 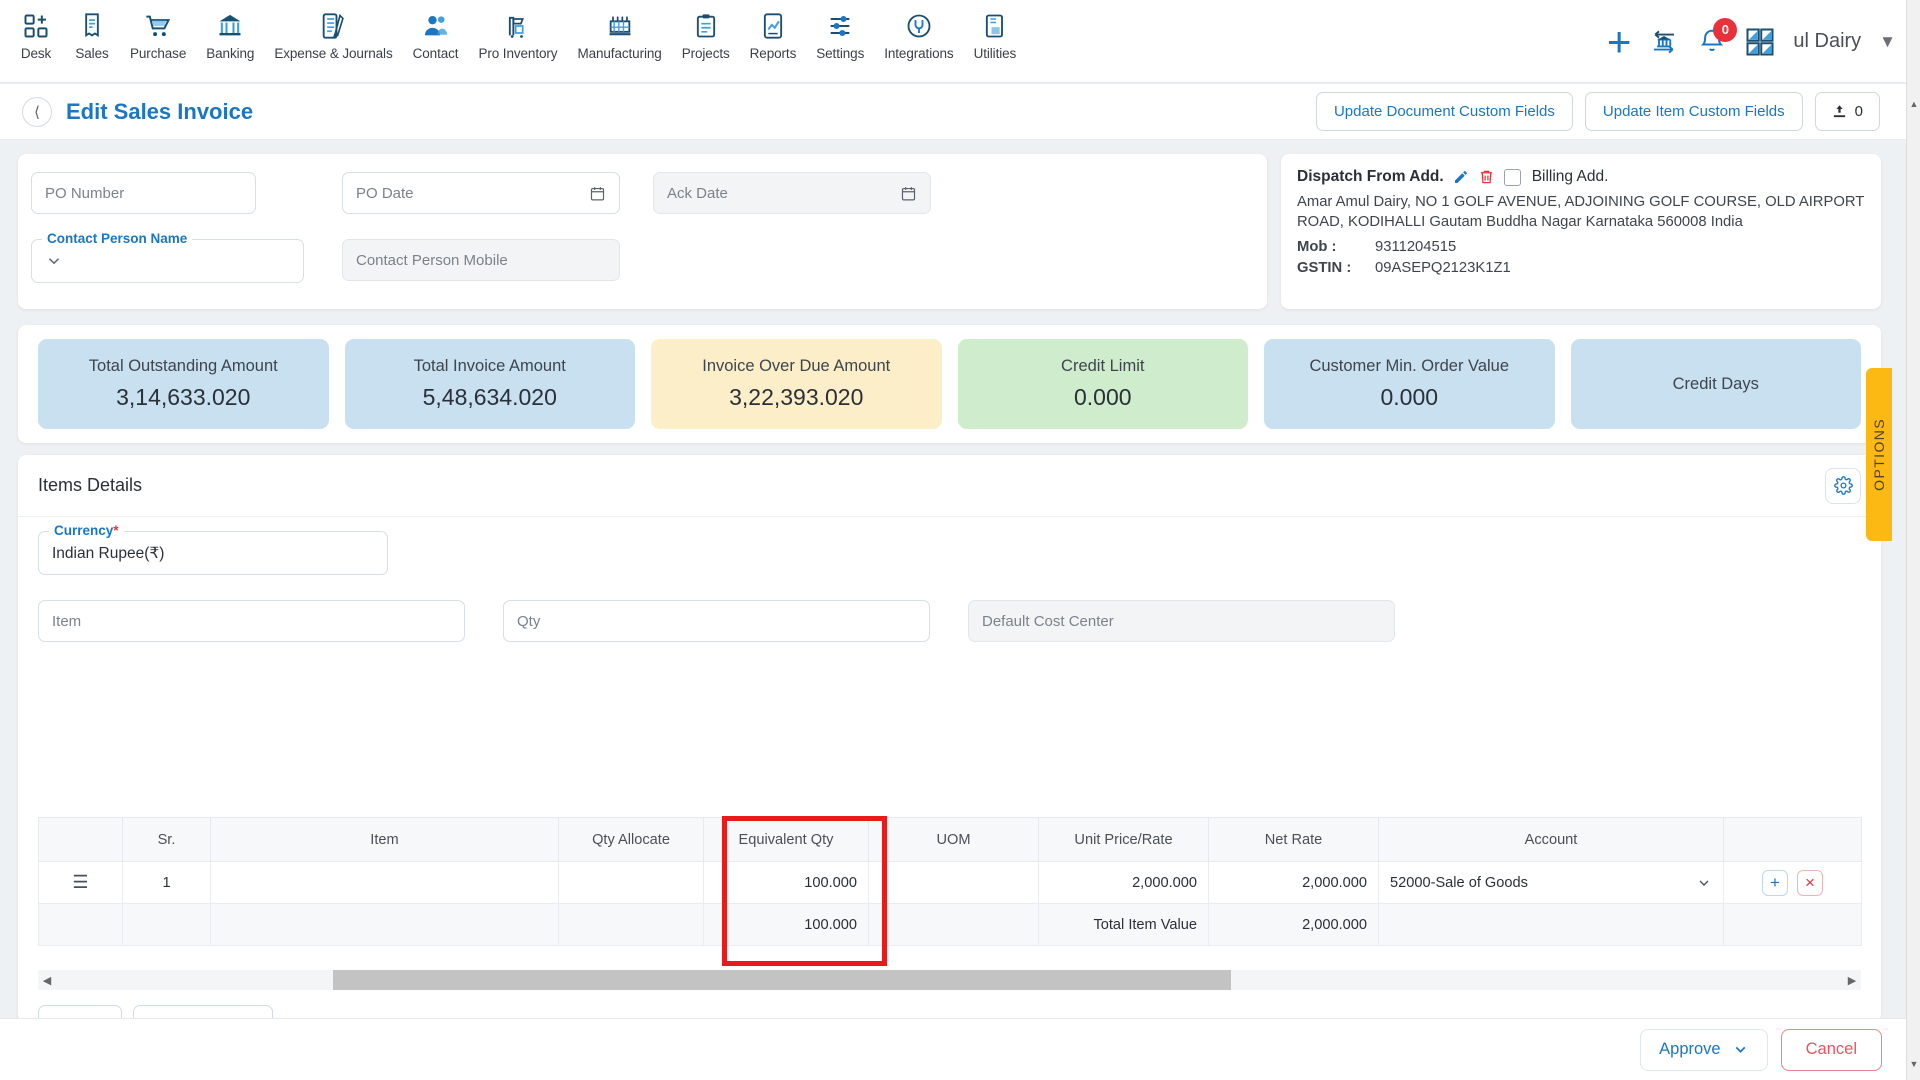 What do you see at coordinates (481, 260) in the screenshot?
I see `contact-person-mobile-input: Contact Person Mobile` at bounding box center [481, 260].